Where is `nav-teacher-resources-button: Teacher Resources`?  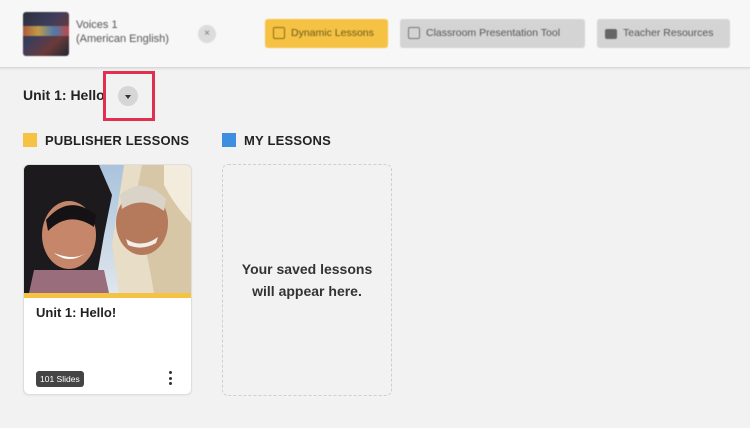
nav-teacher-resources-button: Teacher Resources is located at coordinates (663, 33).